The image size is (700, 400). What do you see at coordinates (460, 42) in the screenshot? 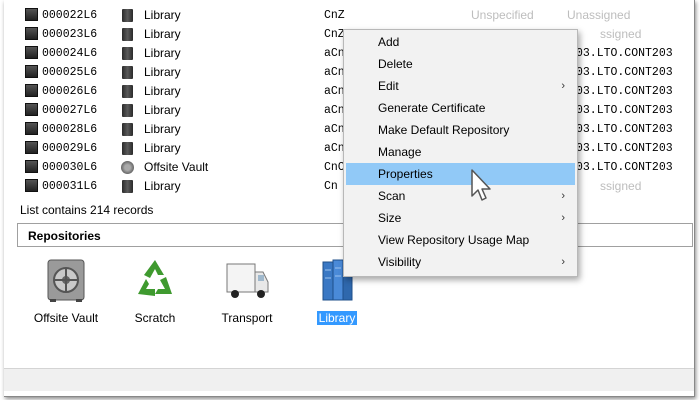
I see `menu-item-add: Add` at bounding box center [460, 42].